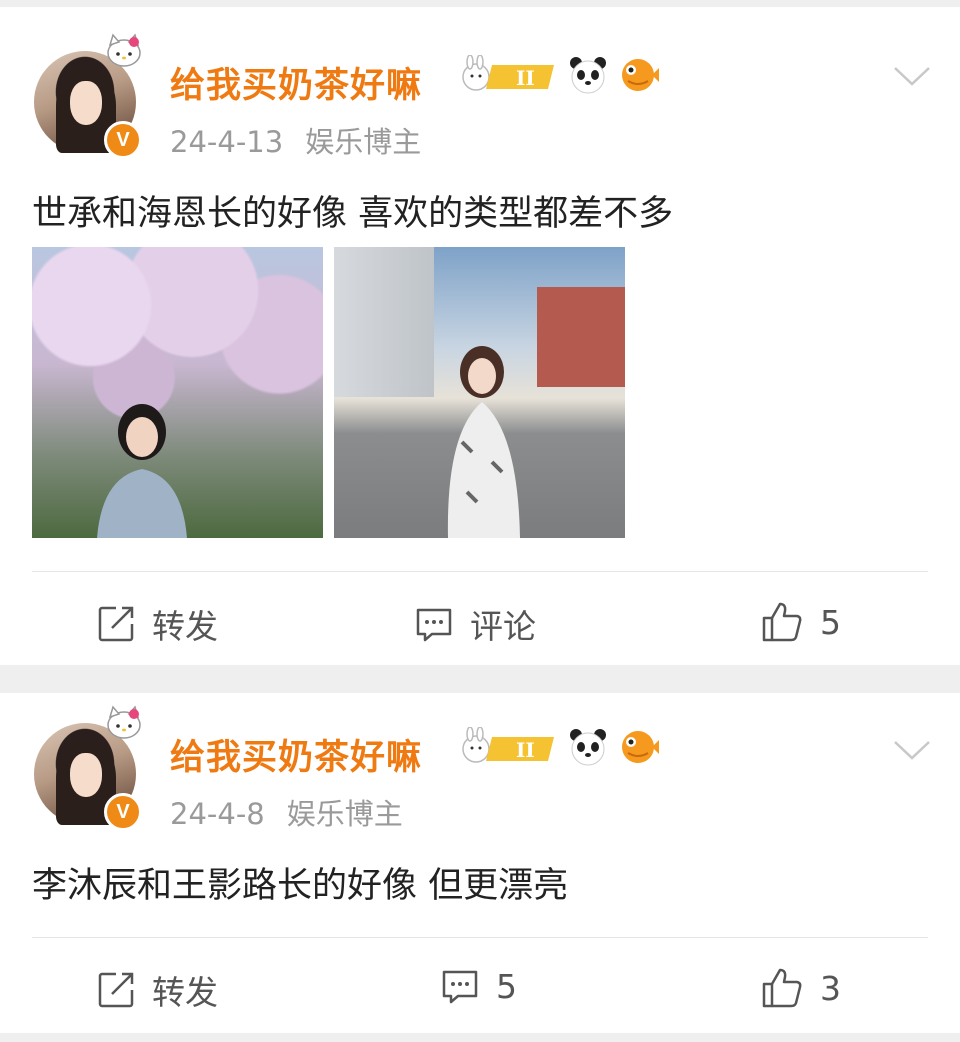  I want to click on comment-button: 5, so click(478, 986).